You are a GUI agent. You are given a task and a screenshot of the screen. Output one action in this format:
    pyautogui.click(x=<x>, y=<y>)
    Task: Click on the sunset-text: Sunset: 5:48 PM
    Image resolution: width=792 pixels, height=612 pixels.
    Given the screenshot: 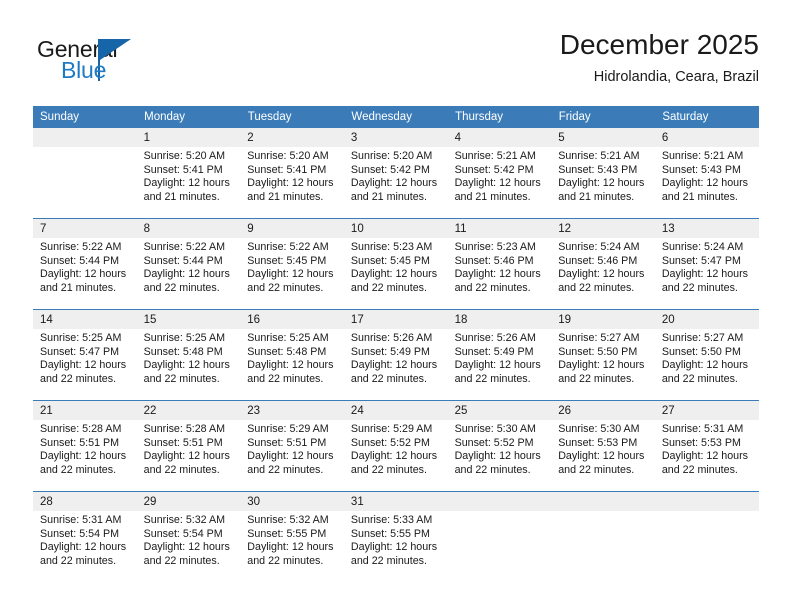 What is the action you would take?
    pyautogui.click(x=287, y=351)
    